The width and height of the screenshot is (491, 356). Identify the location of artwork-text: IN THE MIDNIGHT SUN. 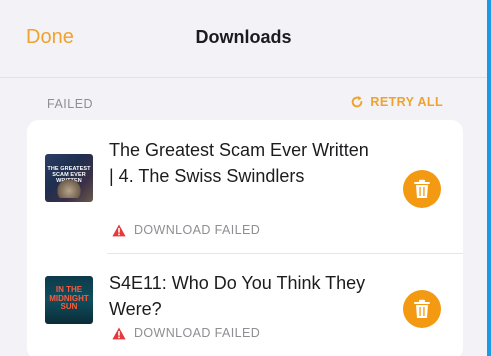
(69, 298).